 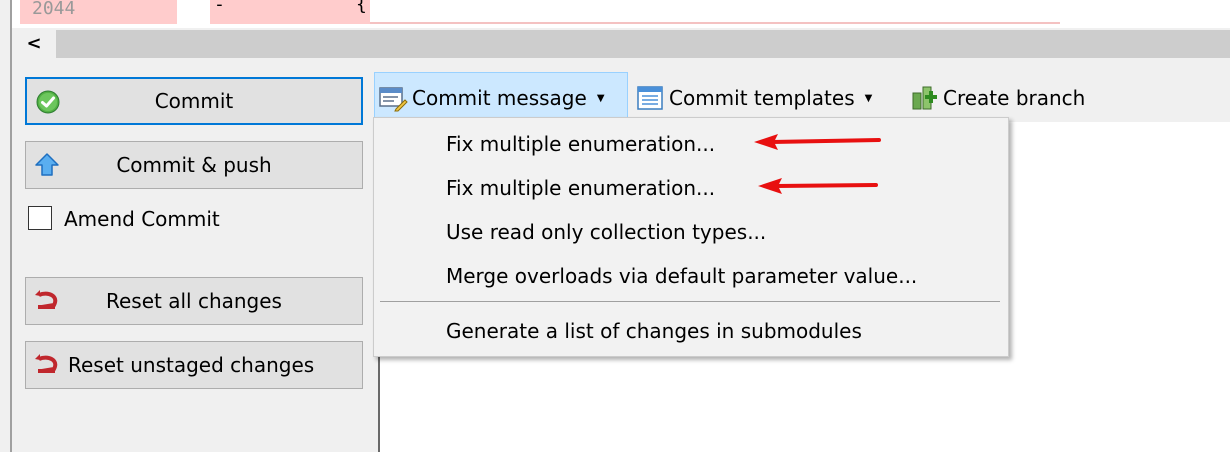 I want to click on commit-templates-label: Commit templates, so click(x=762, y=98).